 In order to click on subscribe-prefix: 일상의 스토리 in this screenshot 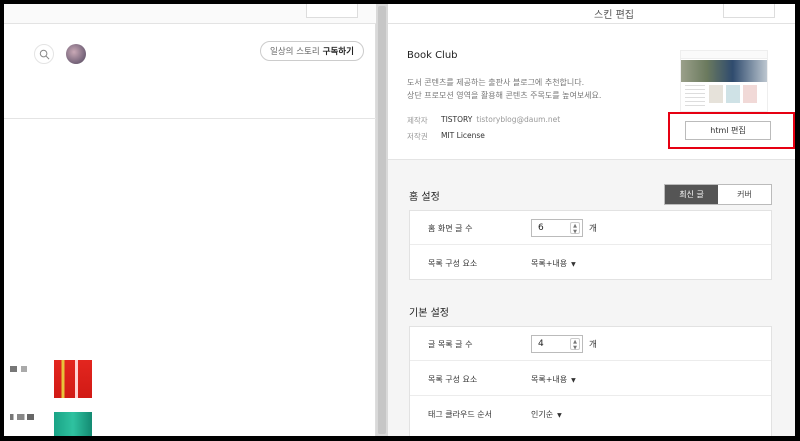, I will do `click(295, 52)`.